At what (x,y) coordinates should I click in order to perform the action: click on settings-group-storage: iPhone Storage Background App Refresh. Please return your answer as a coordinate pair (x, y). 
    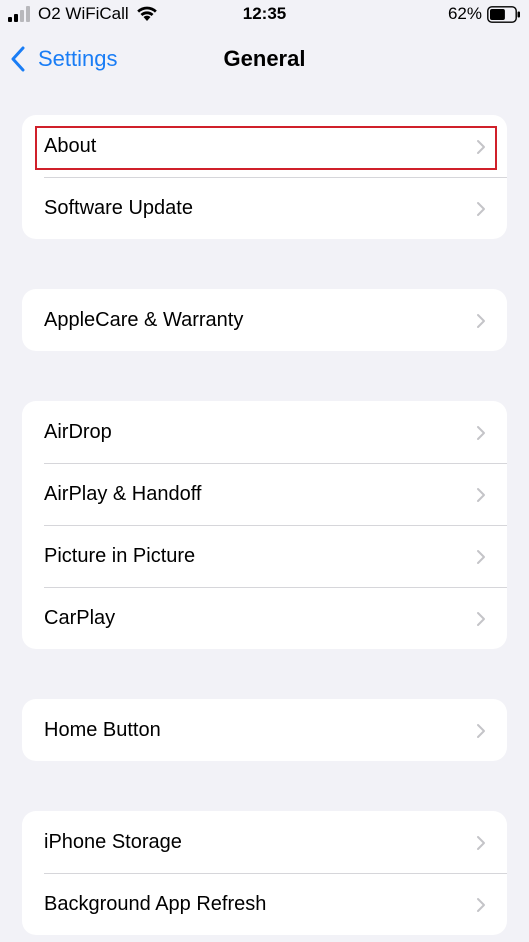
    Looking at the image, I should click on (264, 873).